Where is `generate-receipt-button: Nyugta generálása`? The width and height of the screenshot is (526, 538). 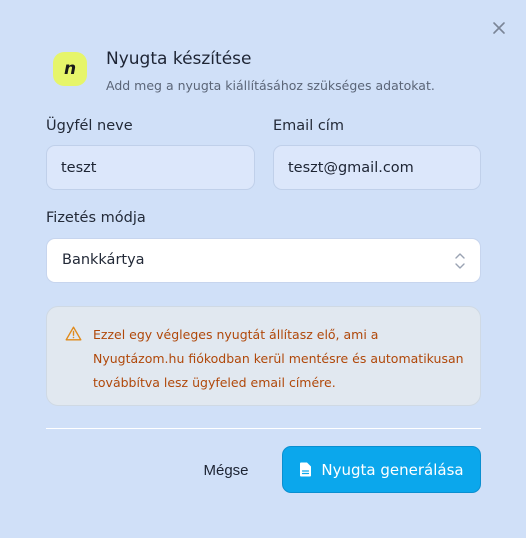
generate-receipt-button: Nyugta generálása is located at coordinates (381, 469).